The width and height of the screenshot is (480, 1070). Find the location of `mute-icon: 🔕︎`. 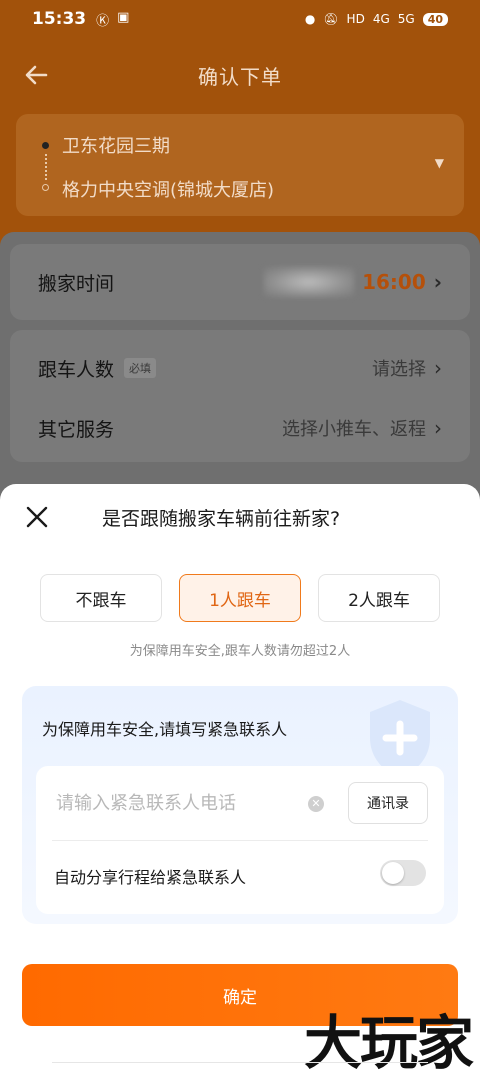

mute-icon: 🔕︎ is located at coordinates (331, 19).